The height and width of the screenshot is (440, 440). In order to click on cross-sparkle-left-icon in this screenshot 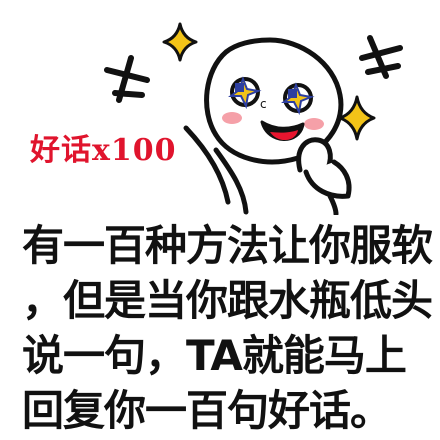, I will do `click(127, 79)`.